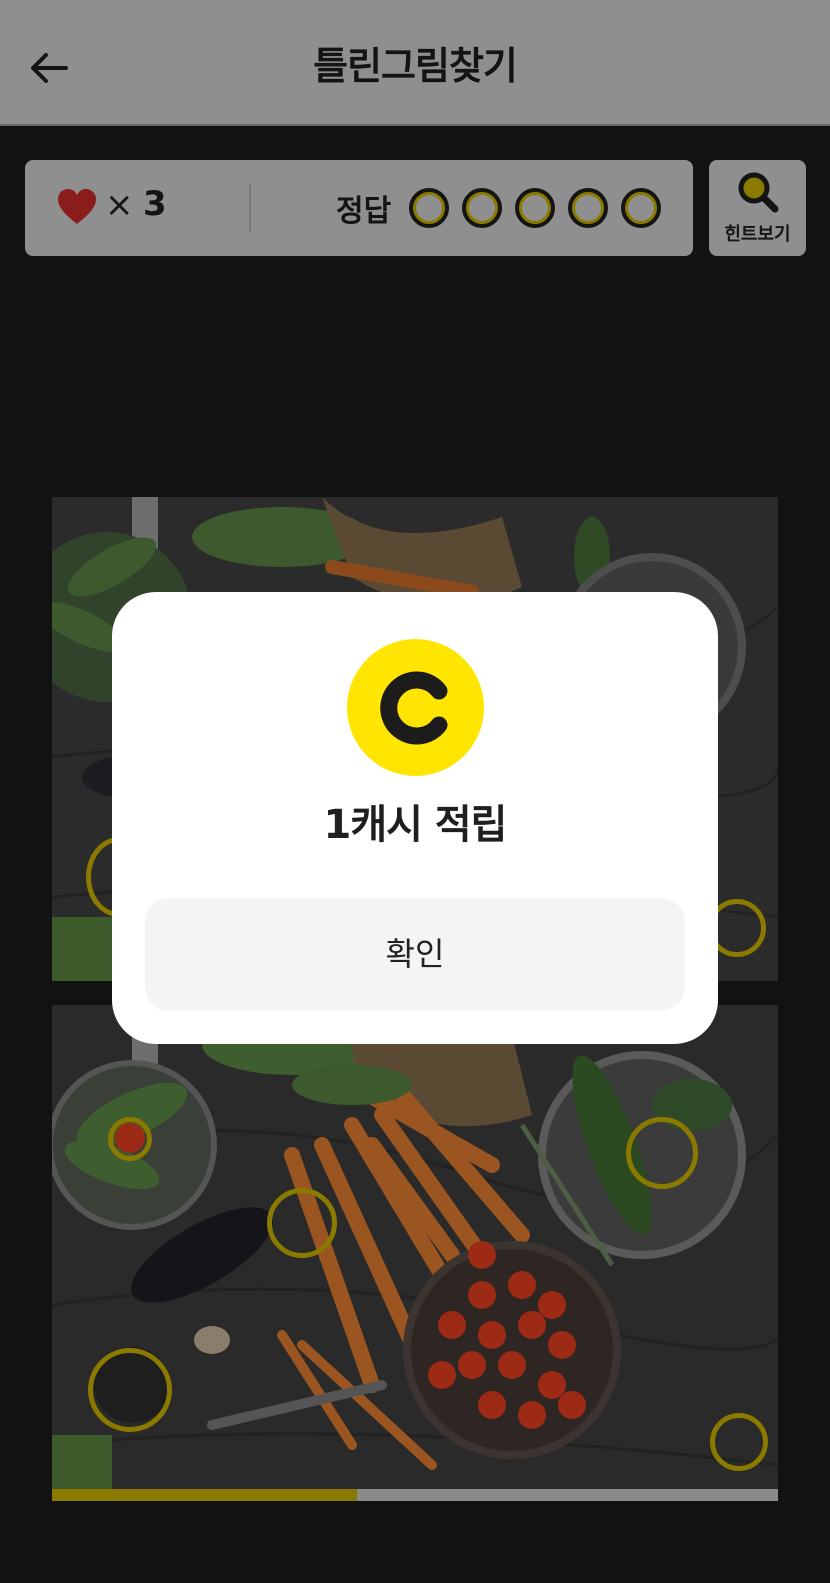  What do you see at coordinates (250, 208) in the screenshot?
I see `divider` at bounding box center [250, 208].